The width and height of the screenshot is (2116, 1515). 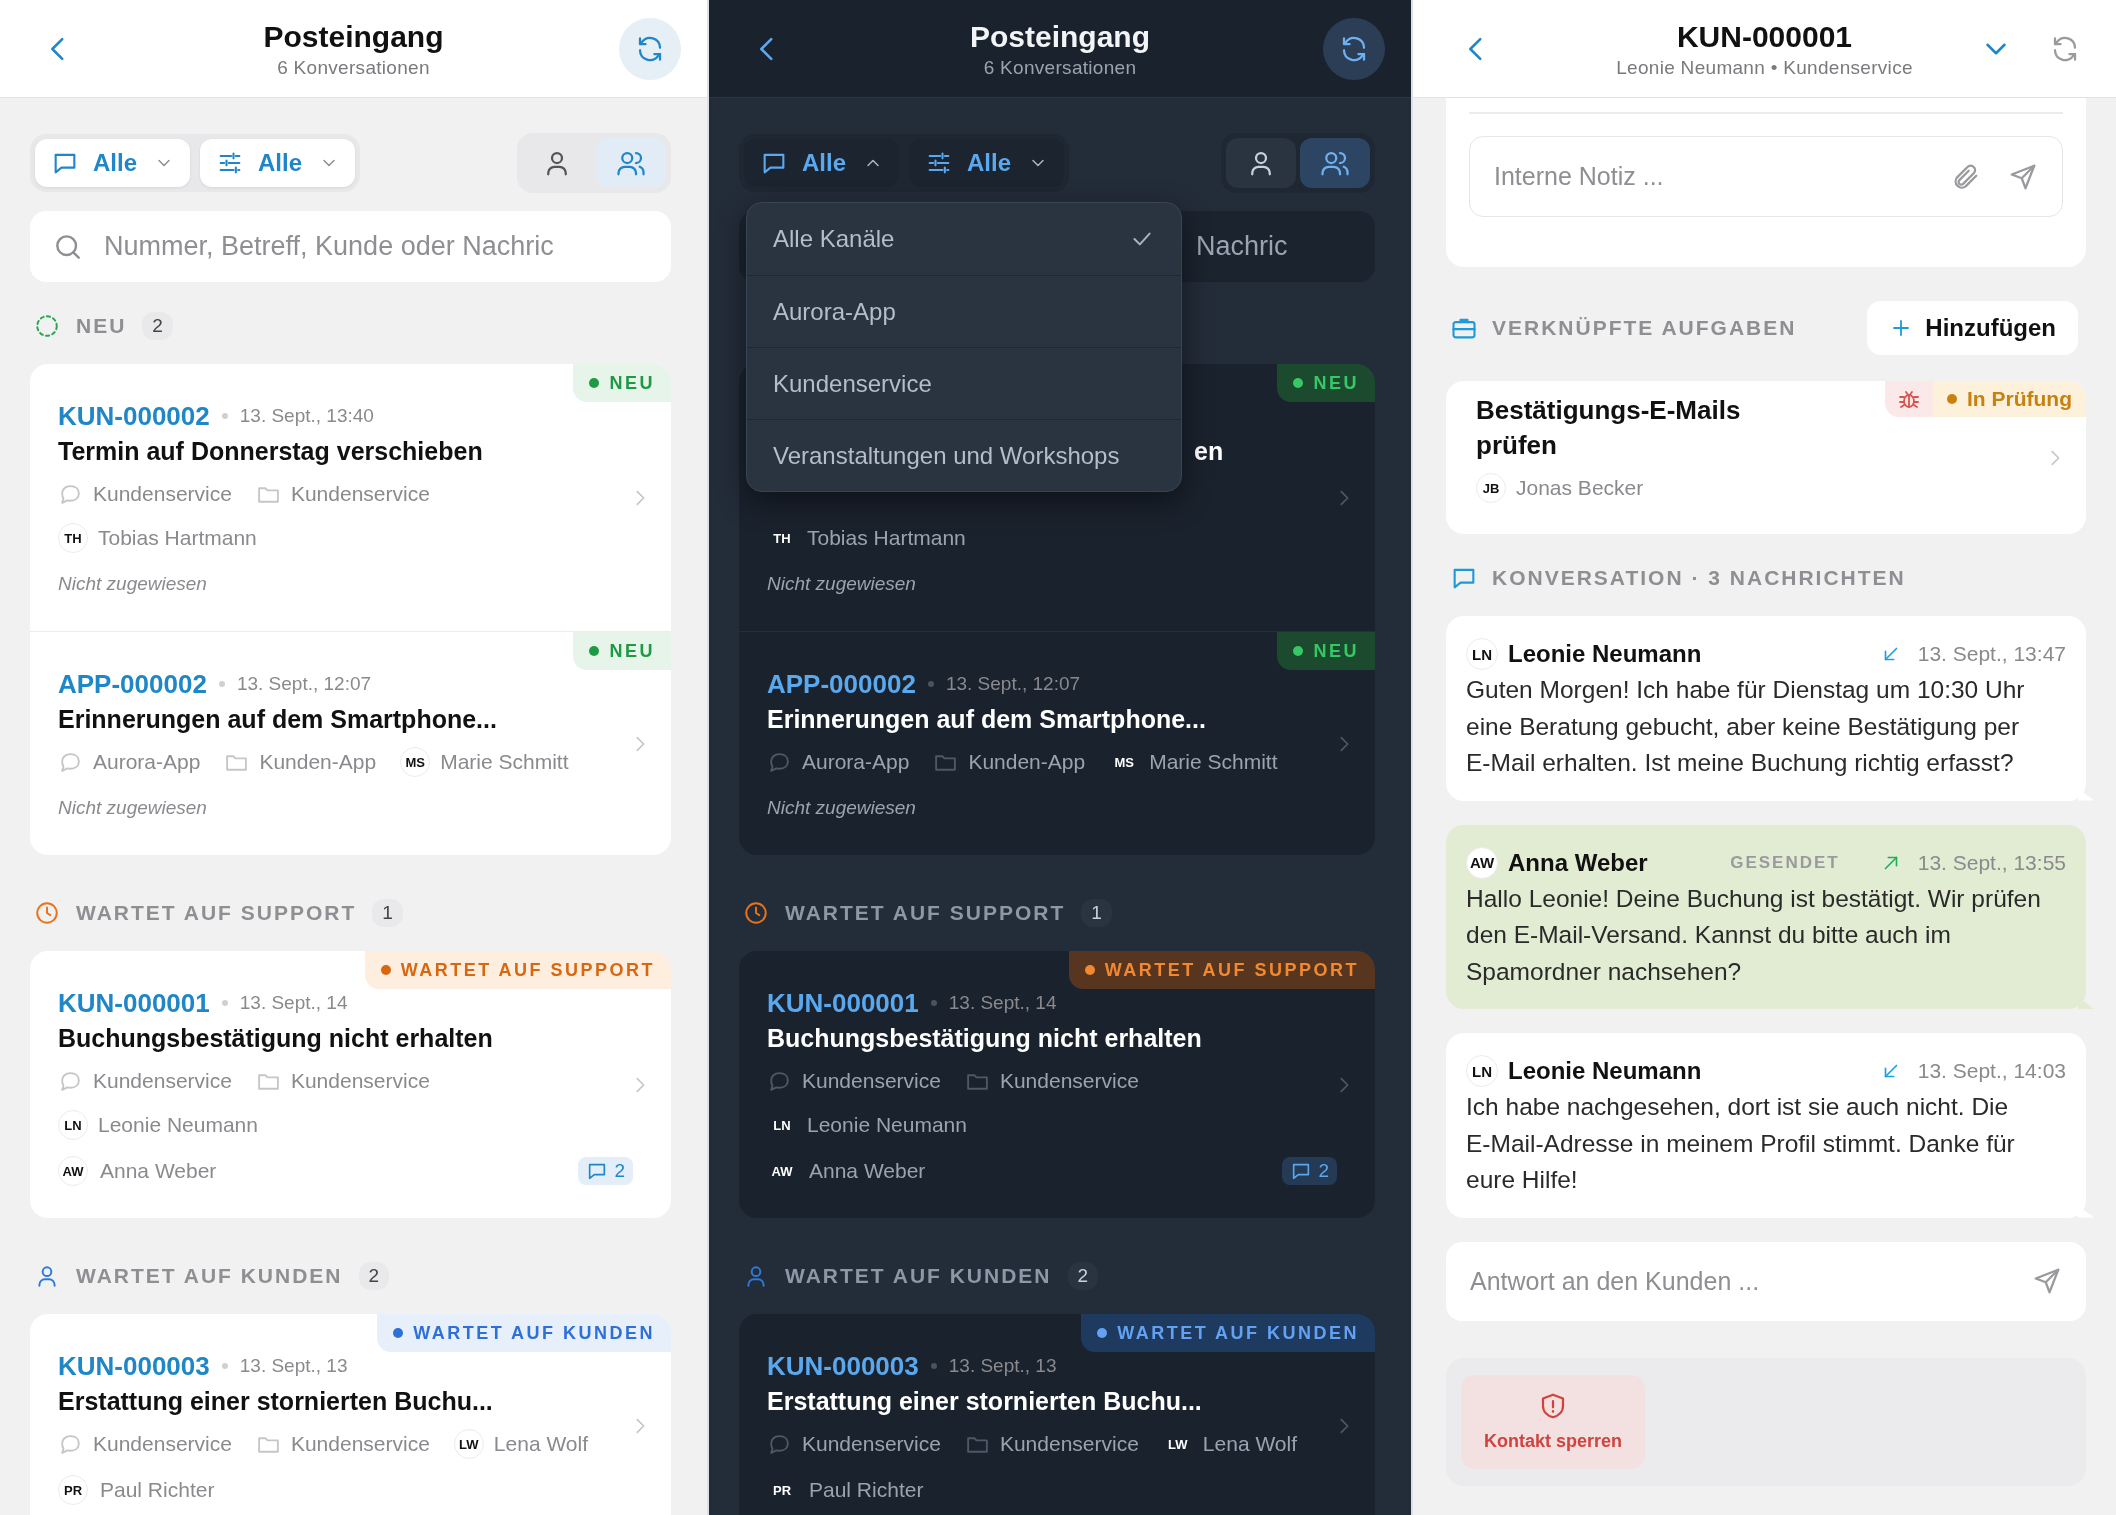 I want to click on ticket-subtitle: Leonie Neumann • Kundenservice, so click(x=1764, y=67).